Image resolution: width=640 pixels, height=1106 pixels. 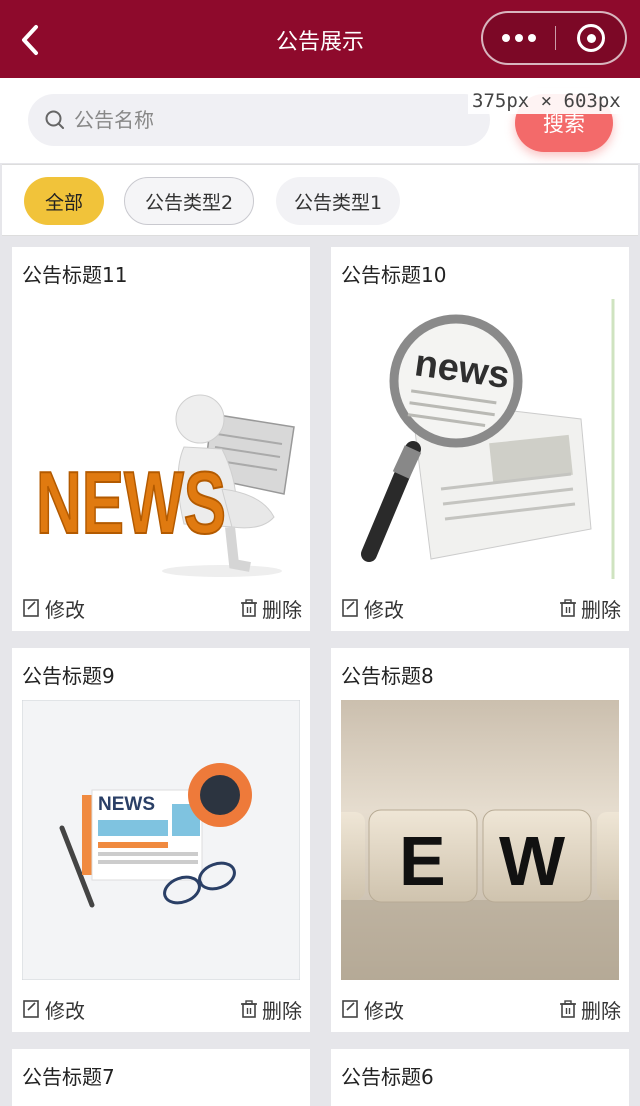 I want to click on search-bar: 搜索 375px × 603px, so click(x=320, y=120).